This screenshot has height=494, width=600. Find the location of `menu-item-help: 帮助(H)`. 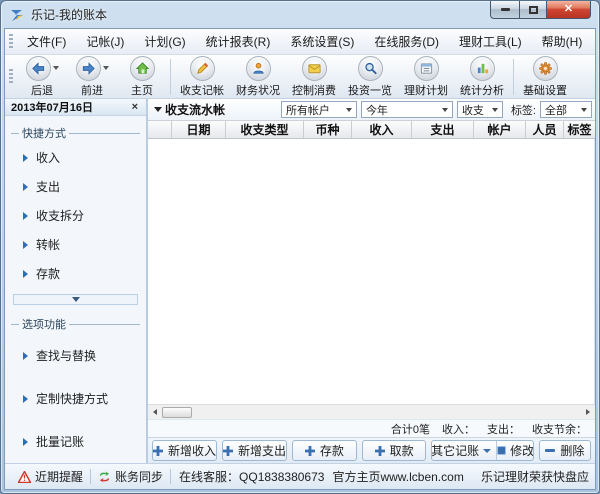

menu-item-help: 帮助(H) is located at coordinates (562, 41).